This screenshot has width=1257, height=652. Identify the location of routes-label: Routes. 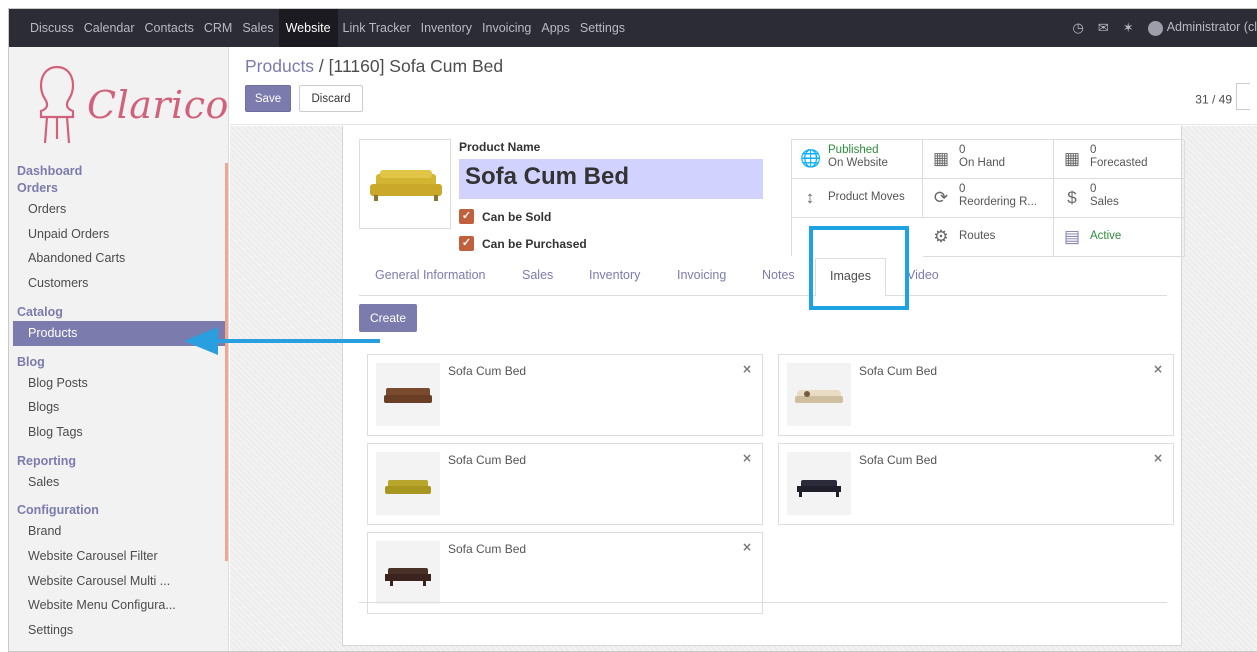
(977, 236).